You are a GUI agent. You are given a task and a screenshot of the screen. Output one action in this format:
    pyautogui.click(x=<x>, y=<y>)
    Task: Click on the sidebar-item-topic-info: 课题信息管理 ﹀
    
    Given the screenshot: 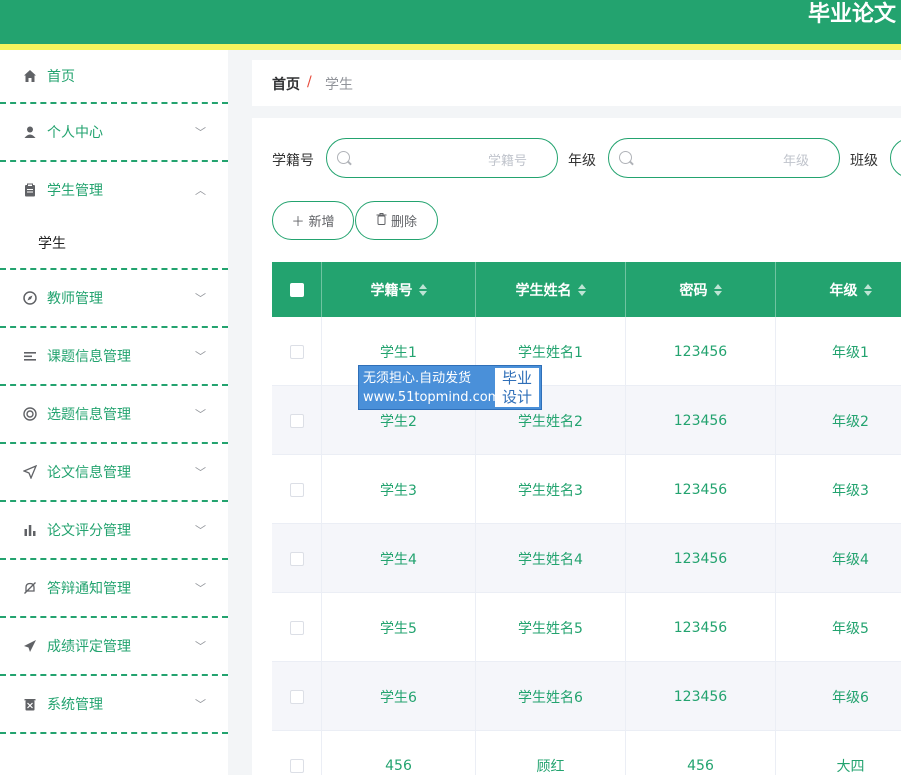 What is the action you would take?
    pyautogui.click(x=114, y=357)
    